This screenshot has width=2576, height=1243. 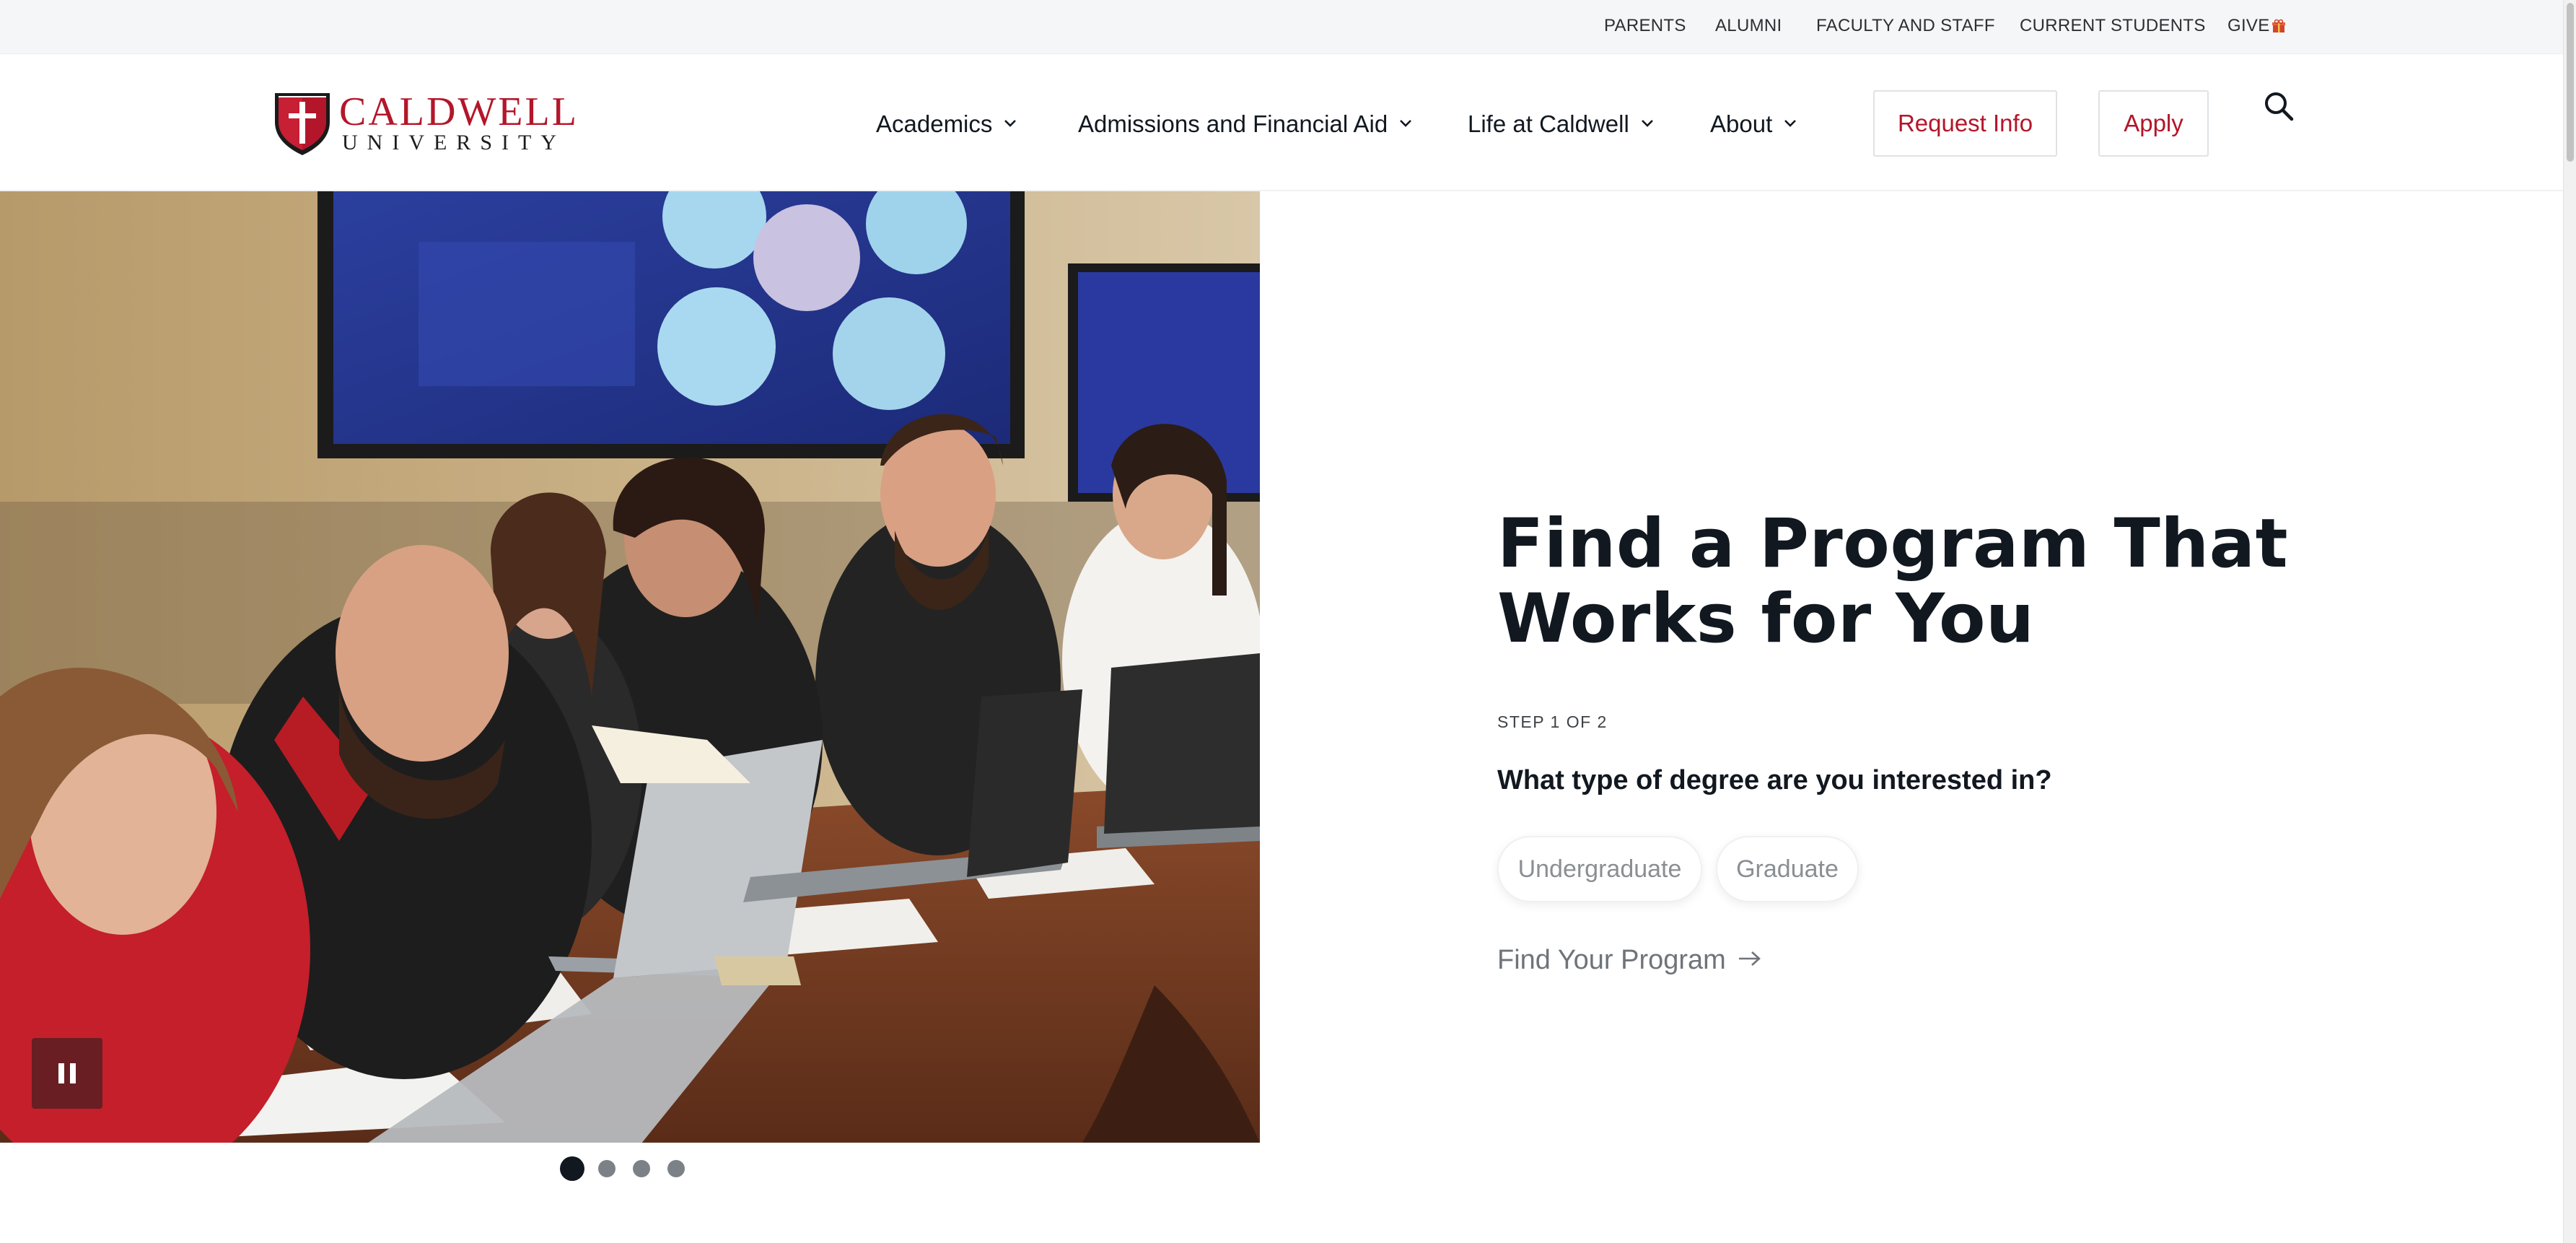 What do you see at coordinates (1611, 960) in the screenshot?
I see `find-your-program-label: Find Your Program` at bounding box center [1611, 960].